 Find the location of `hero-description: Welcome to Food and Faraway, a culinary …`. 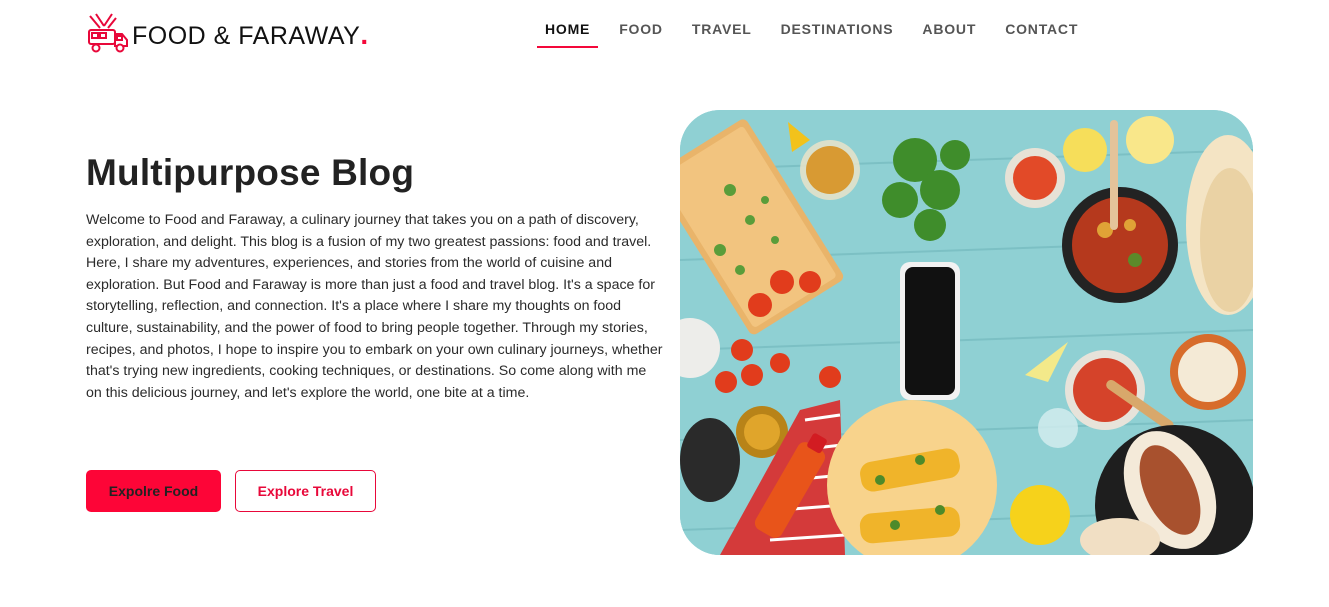

hero-description: Welcome to Food and Faraway, a culinary … is located at coordinates (374, 306).